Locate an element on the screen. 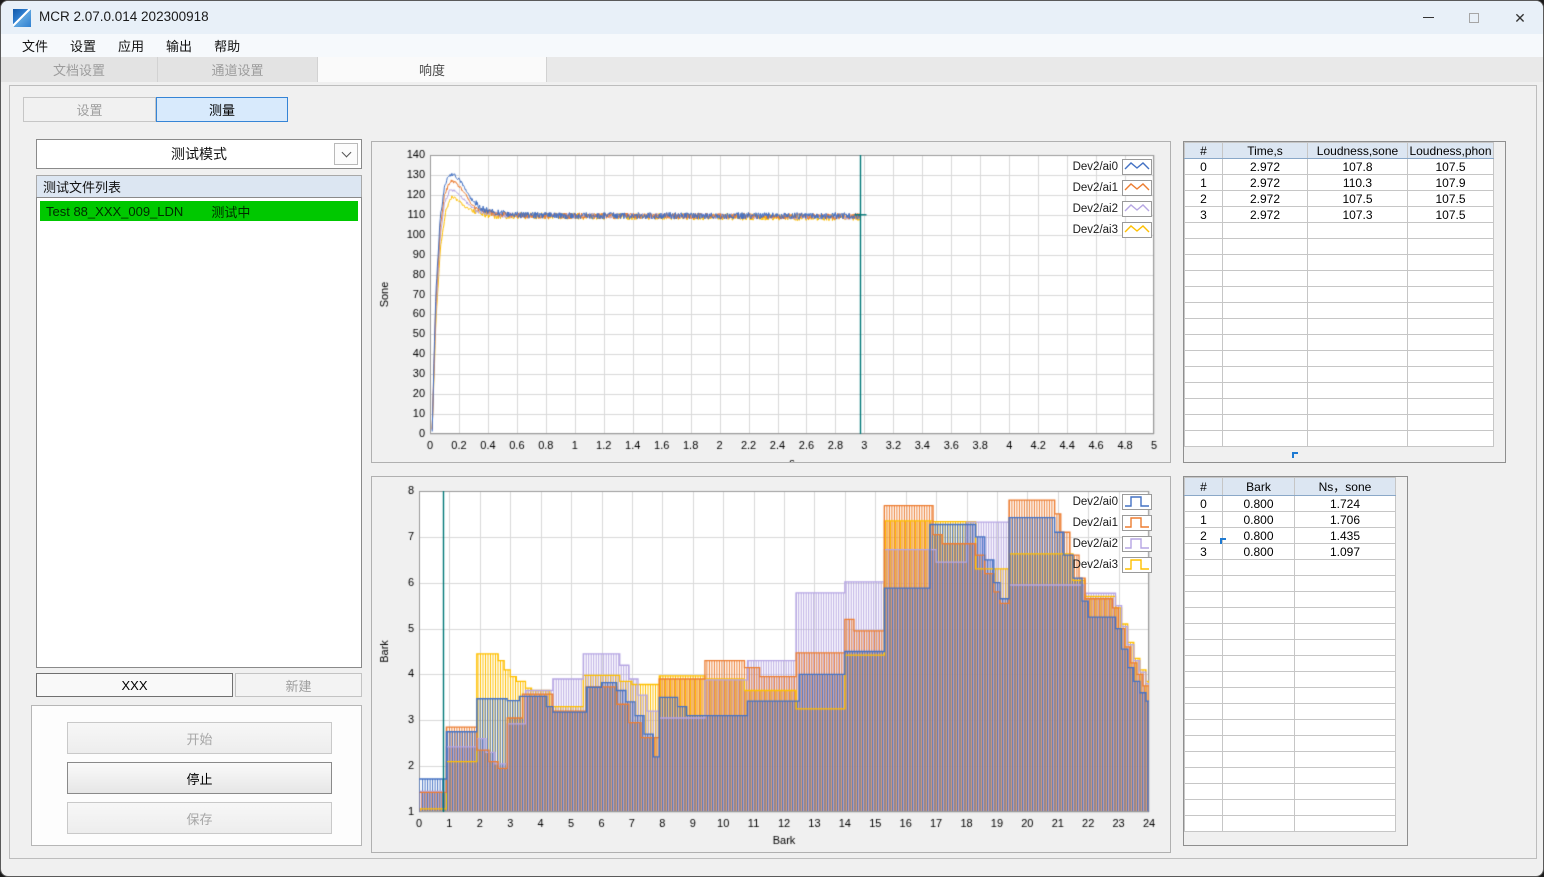 The width and height of the screenshot is (1544, 877). new-button: 新建 is located at coordinates (298, 685).